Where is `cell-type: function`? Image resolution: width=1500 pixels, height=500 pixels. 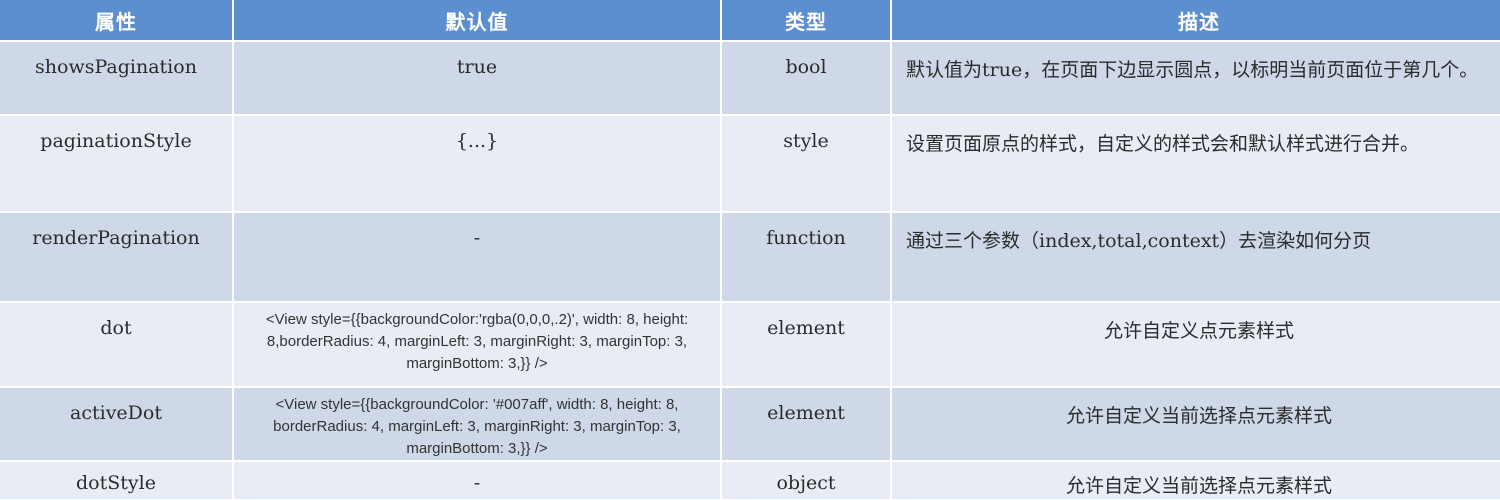
cell-type: function is located at coordinates (806, 257).